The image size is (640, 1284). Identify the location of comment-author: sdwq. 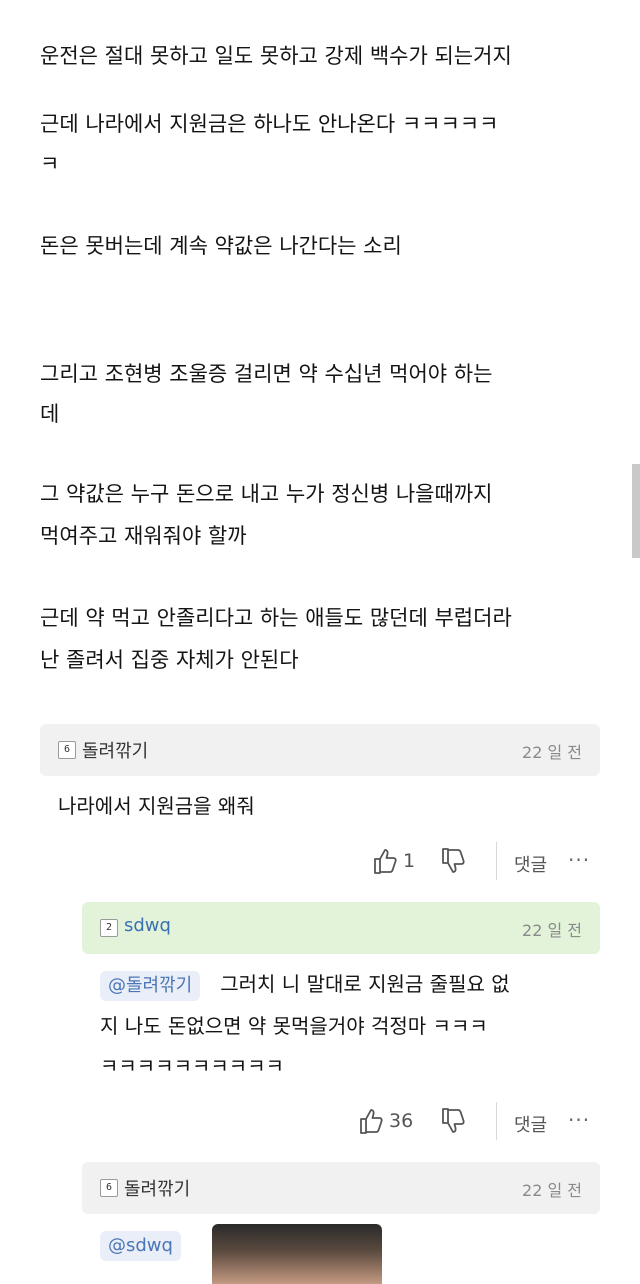
(147, 925).